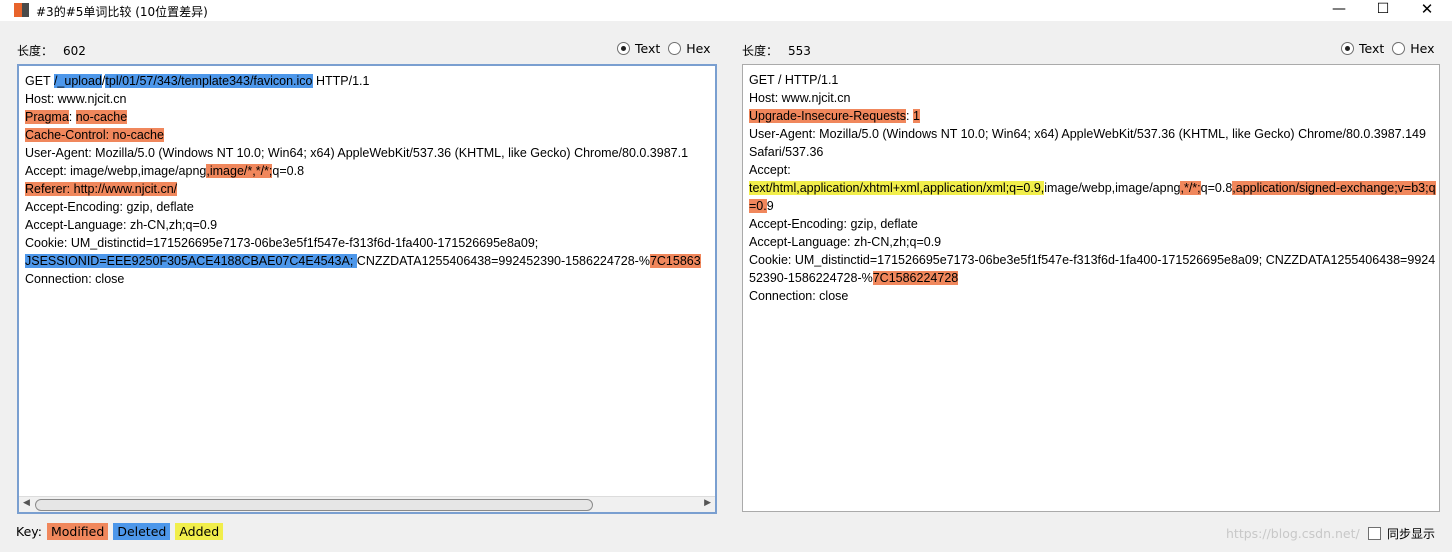 This screenshot has height=552, width=1452. What do you see at coordinates (74, 51) in the screenshot?
I see `left-length-value: 602` at bounding box center [74, 51].